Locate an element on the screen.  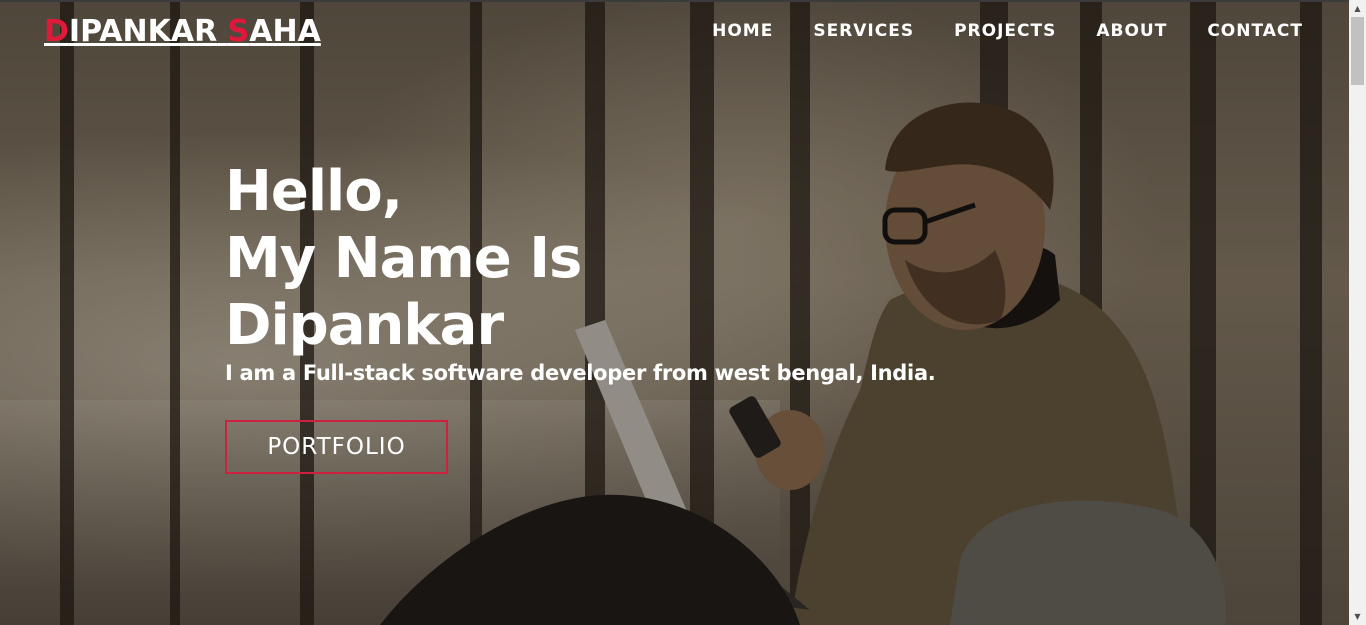
logo-last-rest: AHA is located at coordinates (285, 31).